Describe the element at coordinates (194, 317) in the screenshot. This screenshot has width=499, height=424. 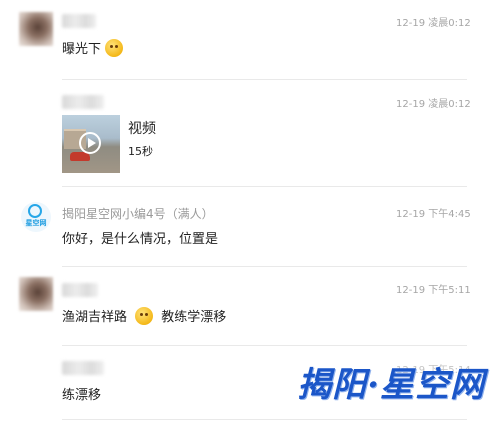
I see `message-text-part2: 教练学漂移` at that location.